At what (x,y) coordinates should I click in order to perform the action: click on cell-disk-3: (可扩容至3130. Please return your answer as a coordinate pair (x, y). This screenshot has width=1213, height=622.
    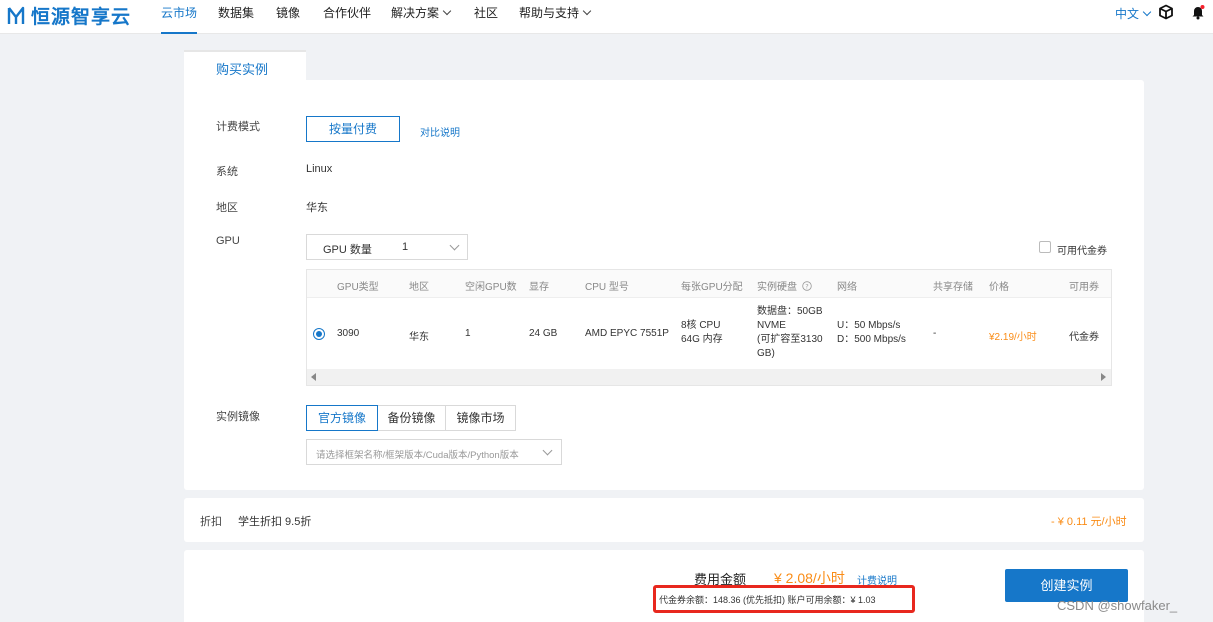
    Looking at the image, I should click on (790, 339).